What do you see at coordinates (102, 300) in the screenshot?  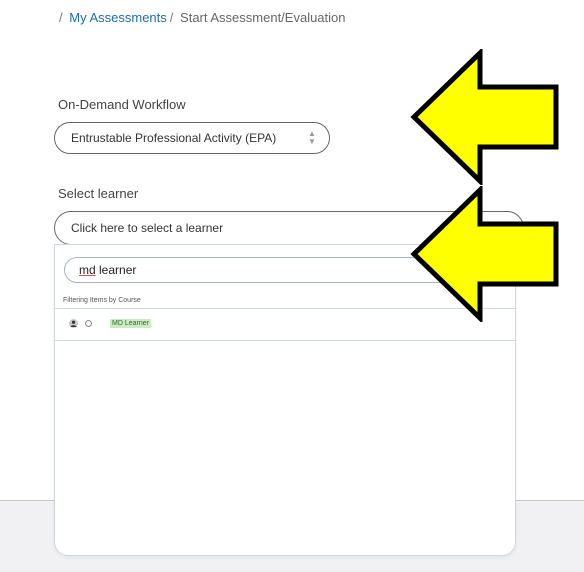 I see `filter-note: Filtering Items by Course` at bounding box center [102, 300].